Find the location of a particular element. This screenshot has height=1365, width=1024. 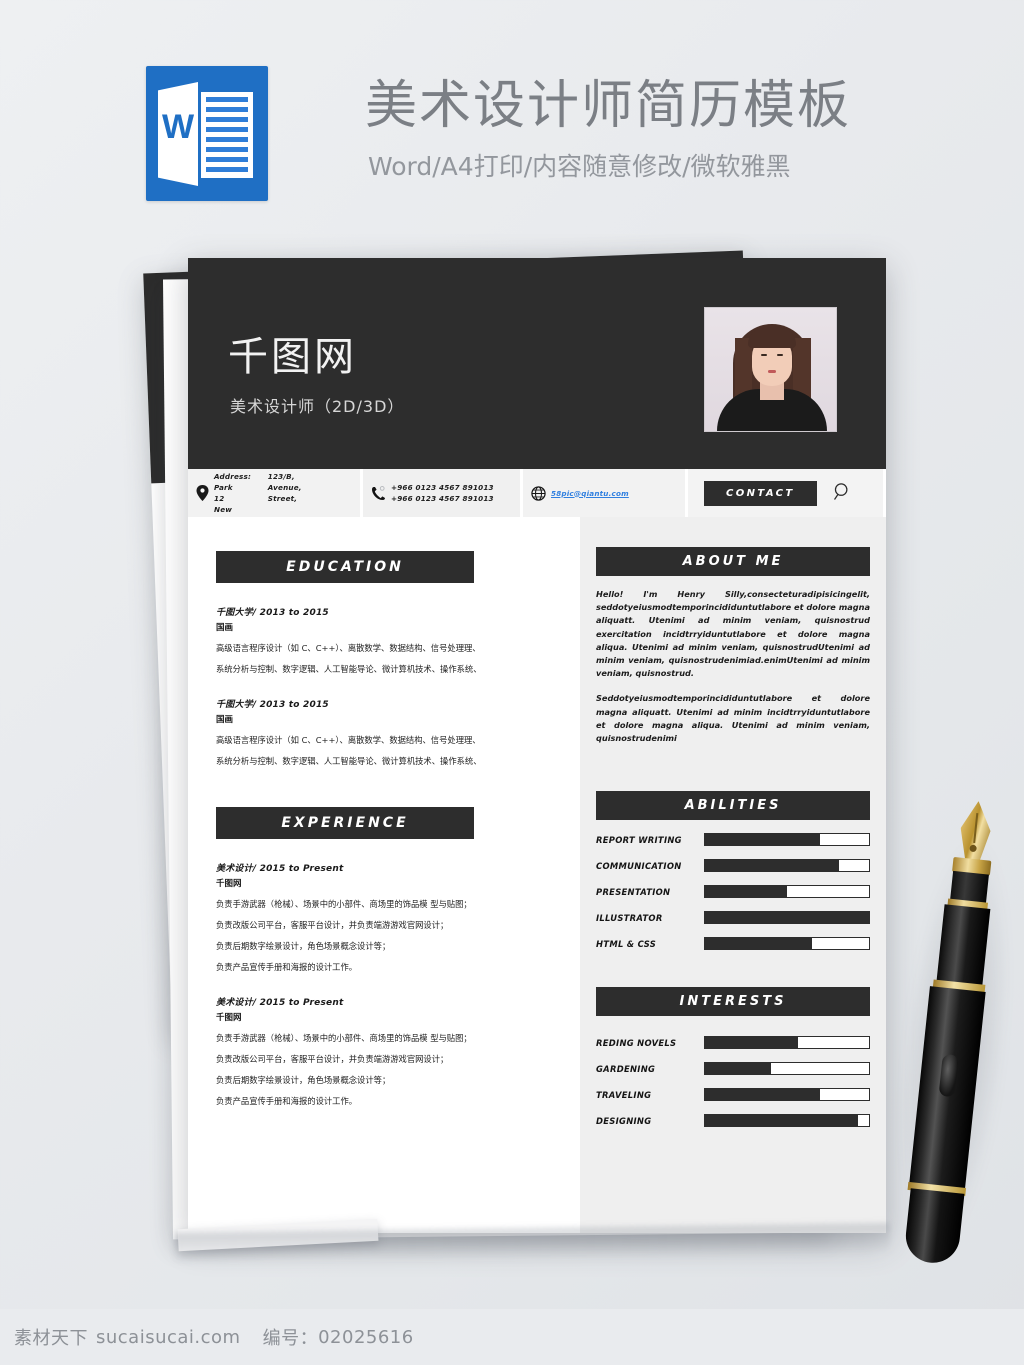

search-icon is located at coordinates (842, 493).